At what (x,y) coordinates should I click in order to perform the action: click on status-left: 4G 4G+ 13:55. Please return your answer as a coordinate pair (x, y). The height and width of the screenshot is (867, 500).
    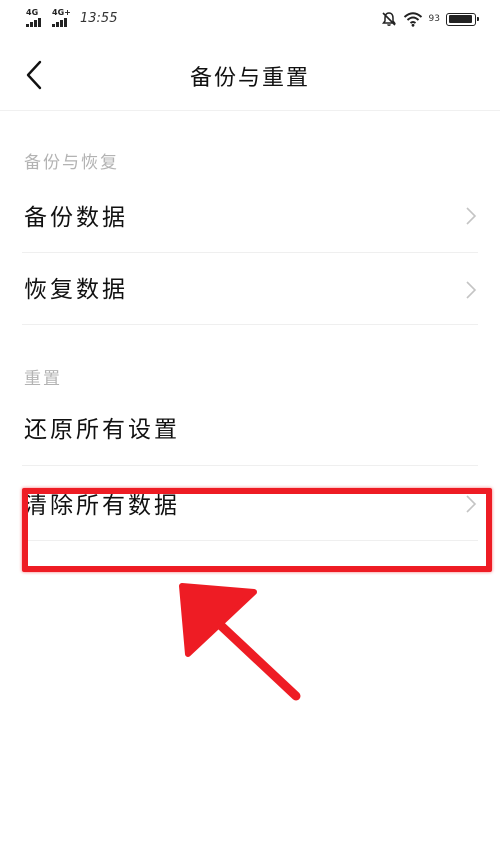
    Looking at the image, I should click on (72, 18).